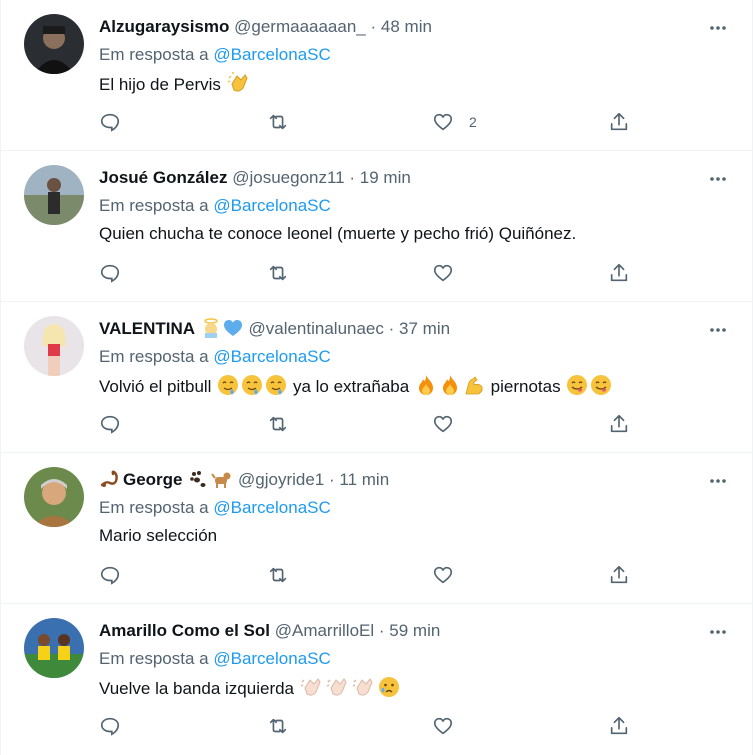 This screenshot has height=755, width=753. What do you see at coordinates (164, 26) in the screenshot?
I see `display-name: Alzugaraysismo` at bounding box center [164, 26].